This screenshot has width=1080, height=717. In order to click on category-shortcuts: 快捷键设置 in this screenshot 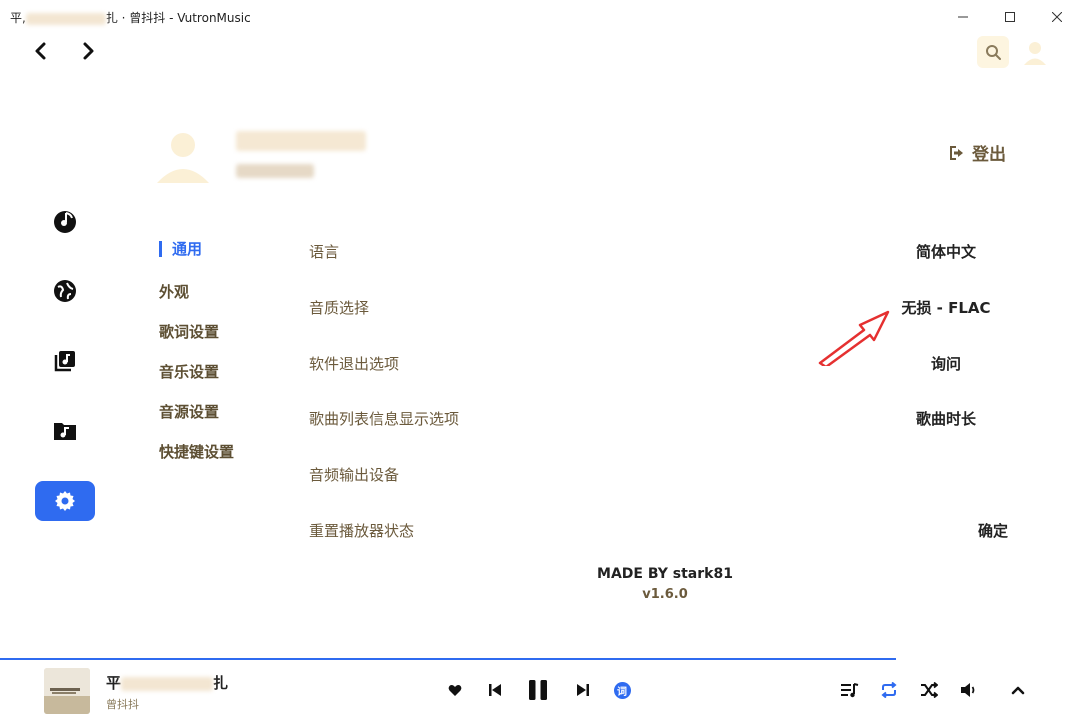, I will do `click(196, 451)`.